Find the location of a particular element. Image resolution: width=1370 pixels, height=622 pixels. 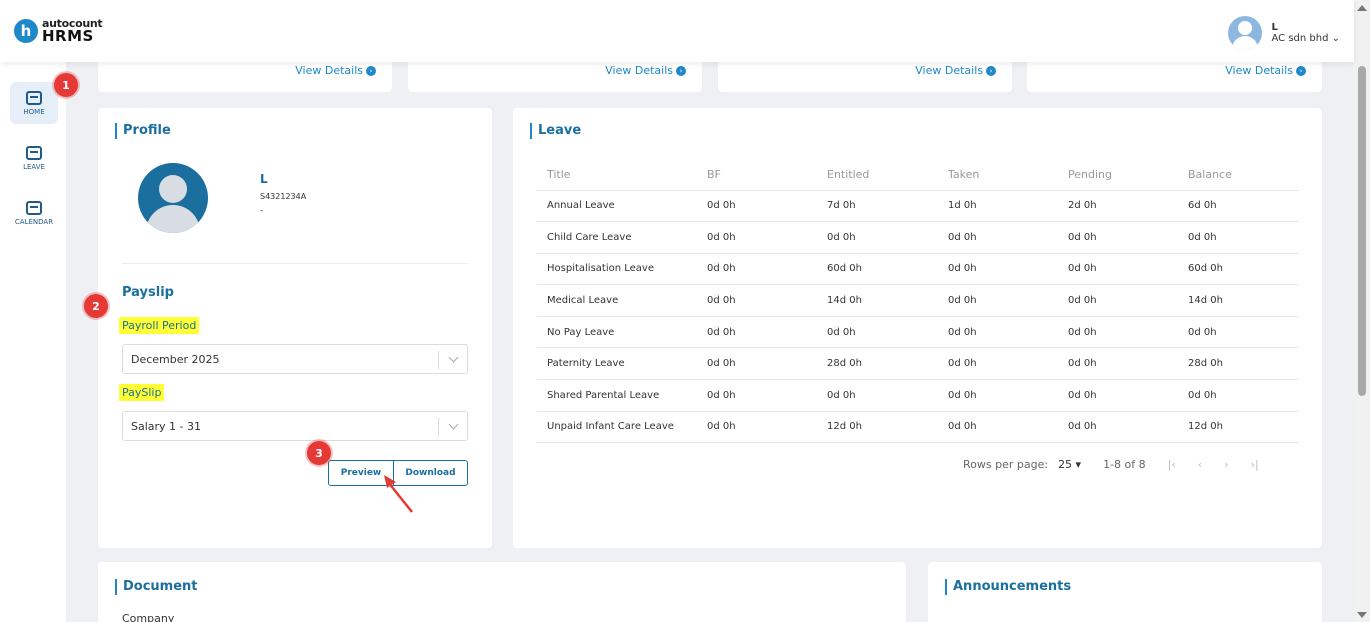

user-menu: L AC sdn bhd ⌄ is located at coordinates (1284, 33).